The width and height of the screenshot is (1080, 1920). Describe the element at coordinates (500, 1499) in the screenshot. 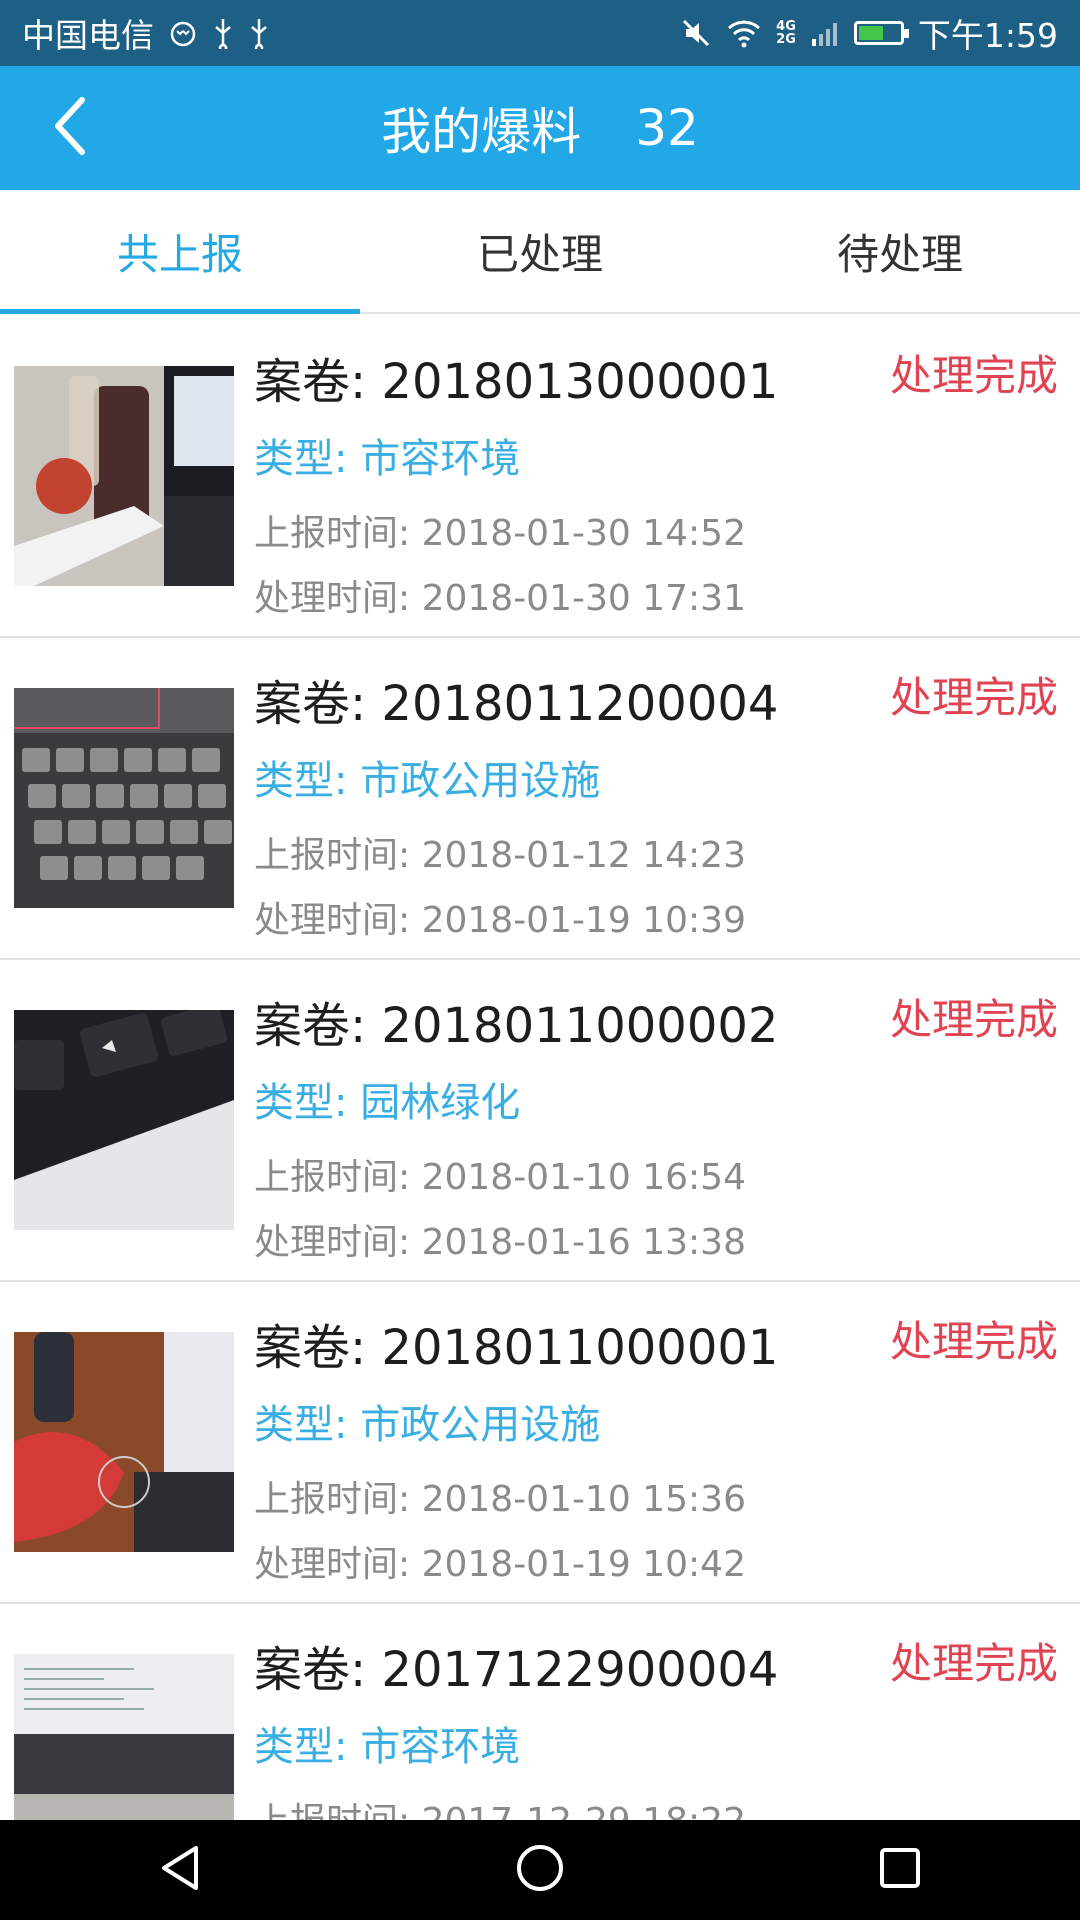

I see `reported-time: 上报时间: 2018-01-10 15:36` at that location.